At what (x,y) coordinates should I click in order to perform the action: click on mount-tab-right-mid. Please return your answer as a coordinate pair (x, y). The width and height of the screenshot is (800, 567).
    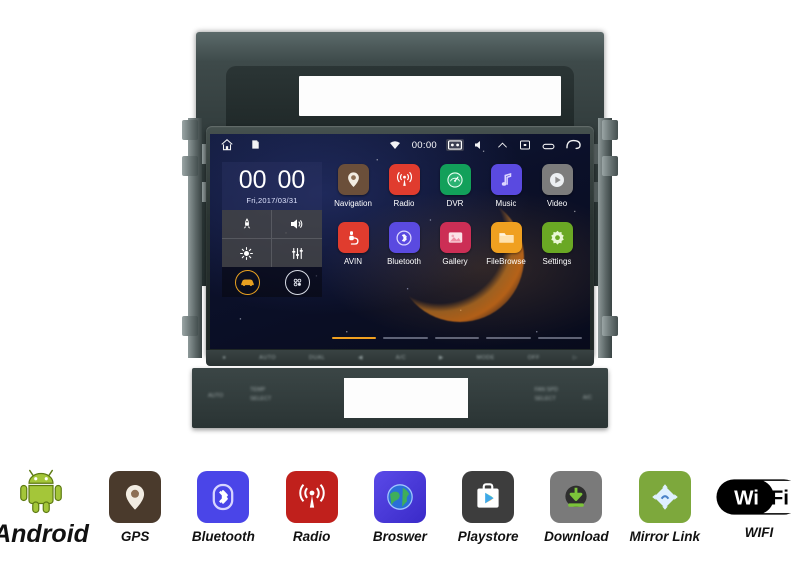
    Looking at the image, I should click on (610, 166).